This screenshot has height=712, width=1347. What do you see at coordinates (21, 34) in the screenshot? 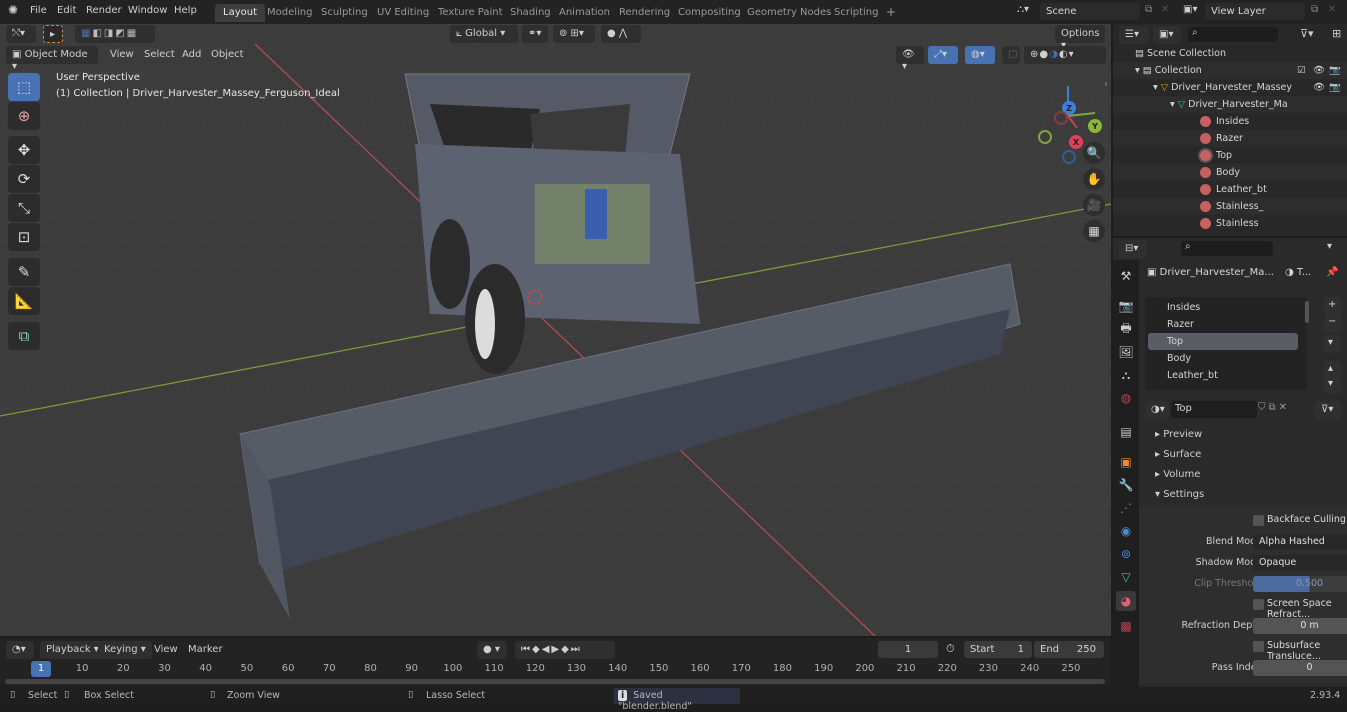
I see `editor-type-icon: ⤲▾` at bounding box center [21, 34].